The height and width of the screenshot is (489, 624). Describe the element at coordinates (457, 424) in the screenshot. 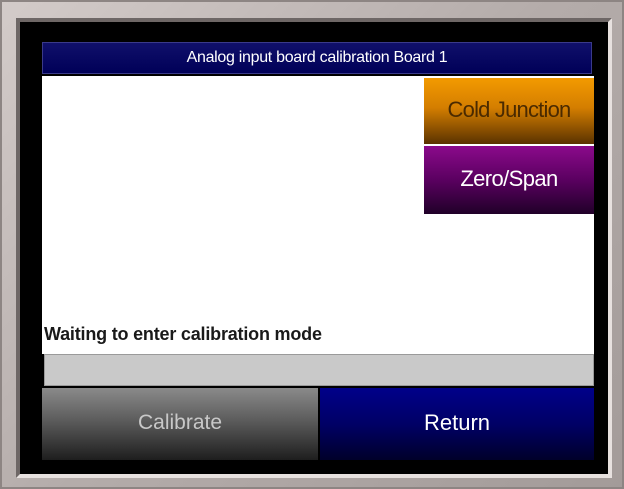

I see `return-button: Return` at that location.